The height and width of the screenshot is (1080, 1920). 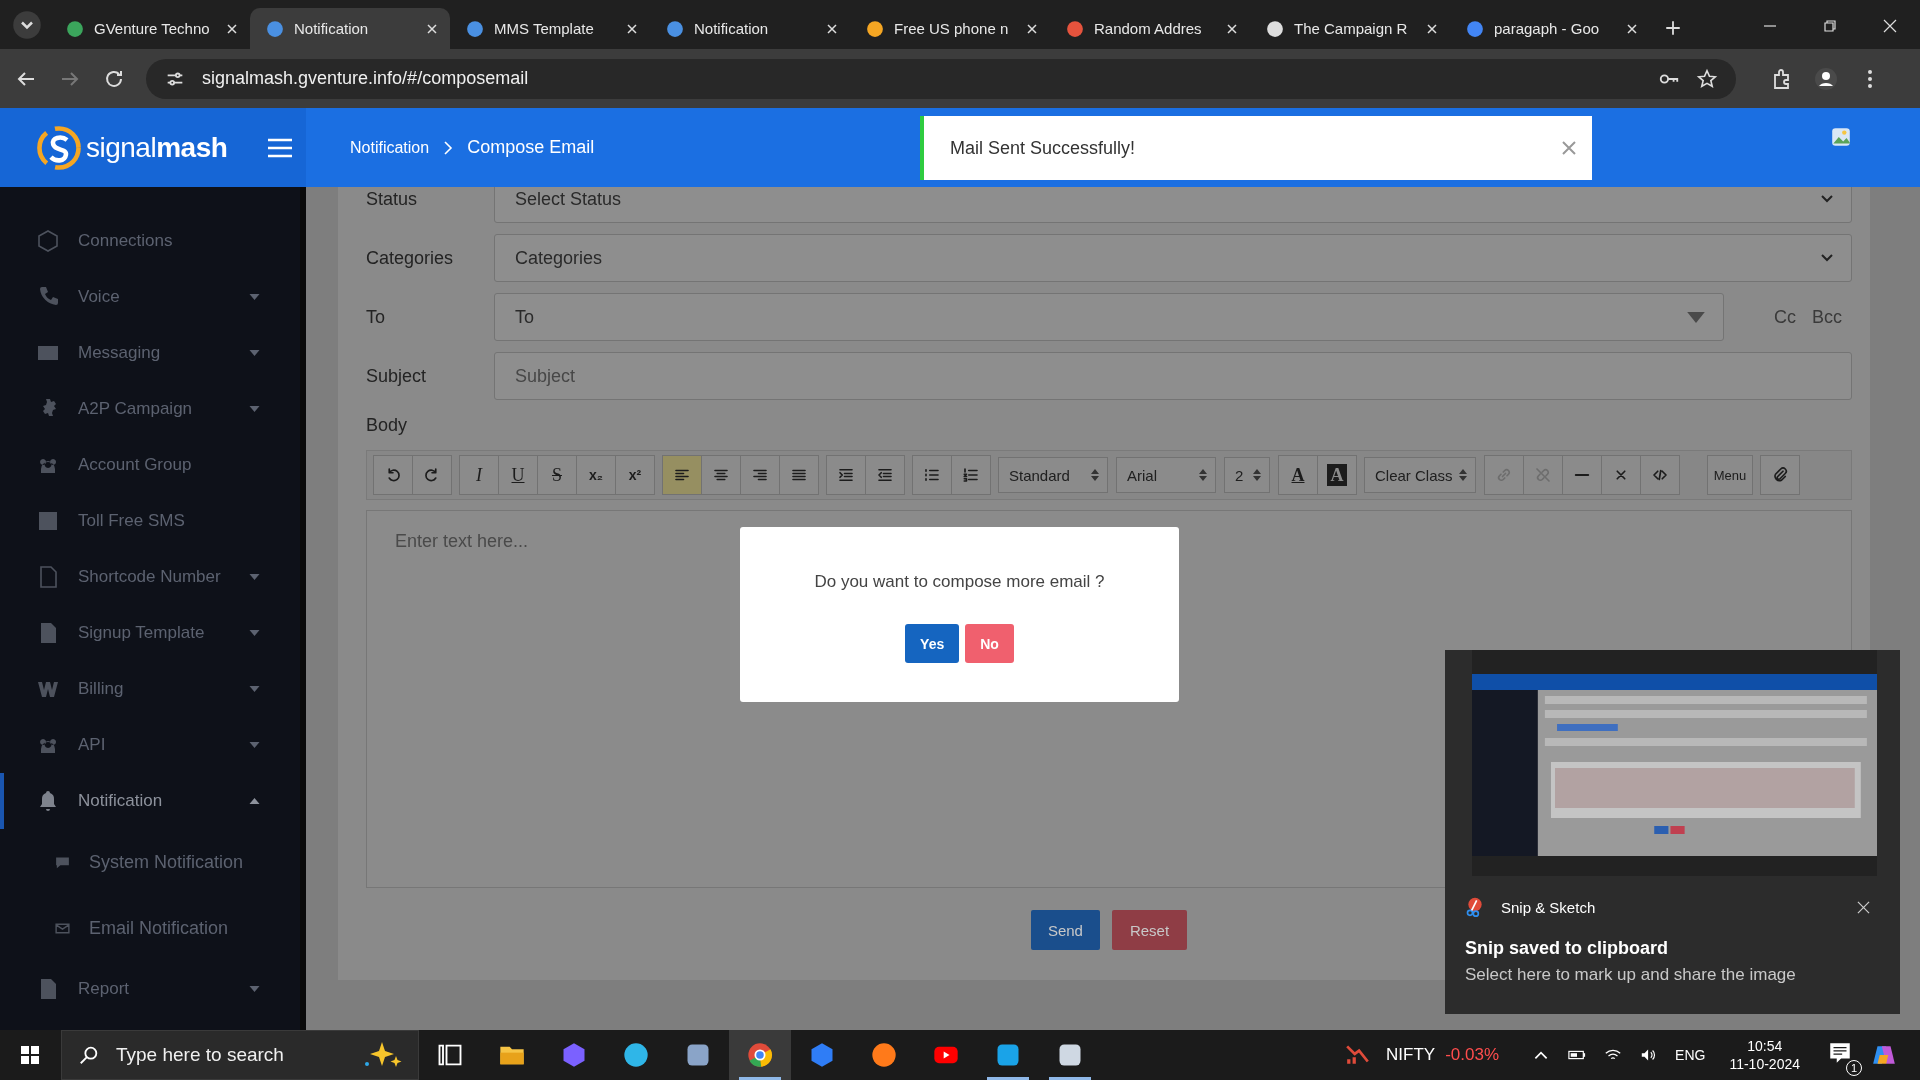 I want to click on sidebar-item: Report, so click(x=150, y=989).